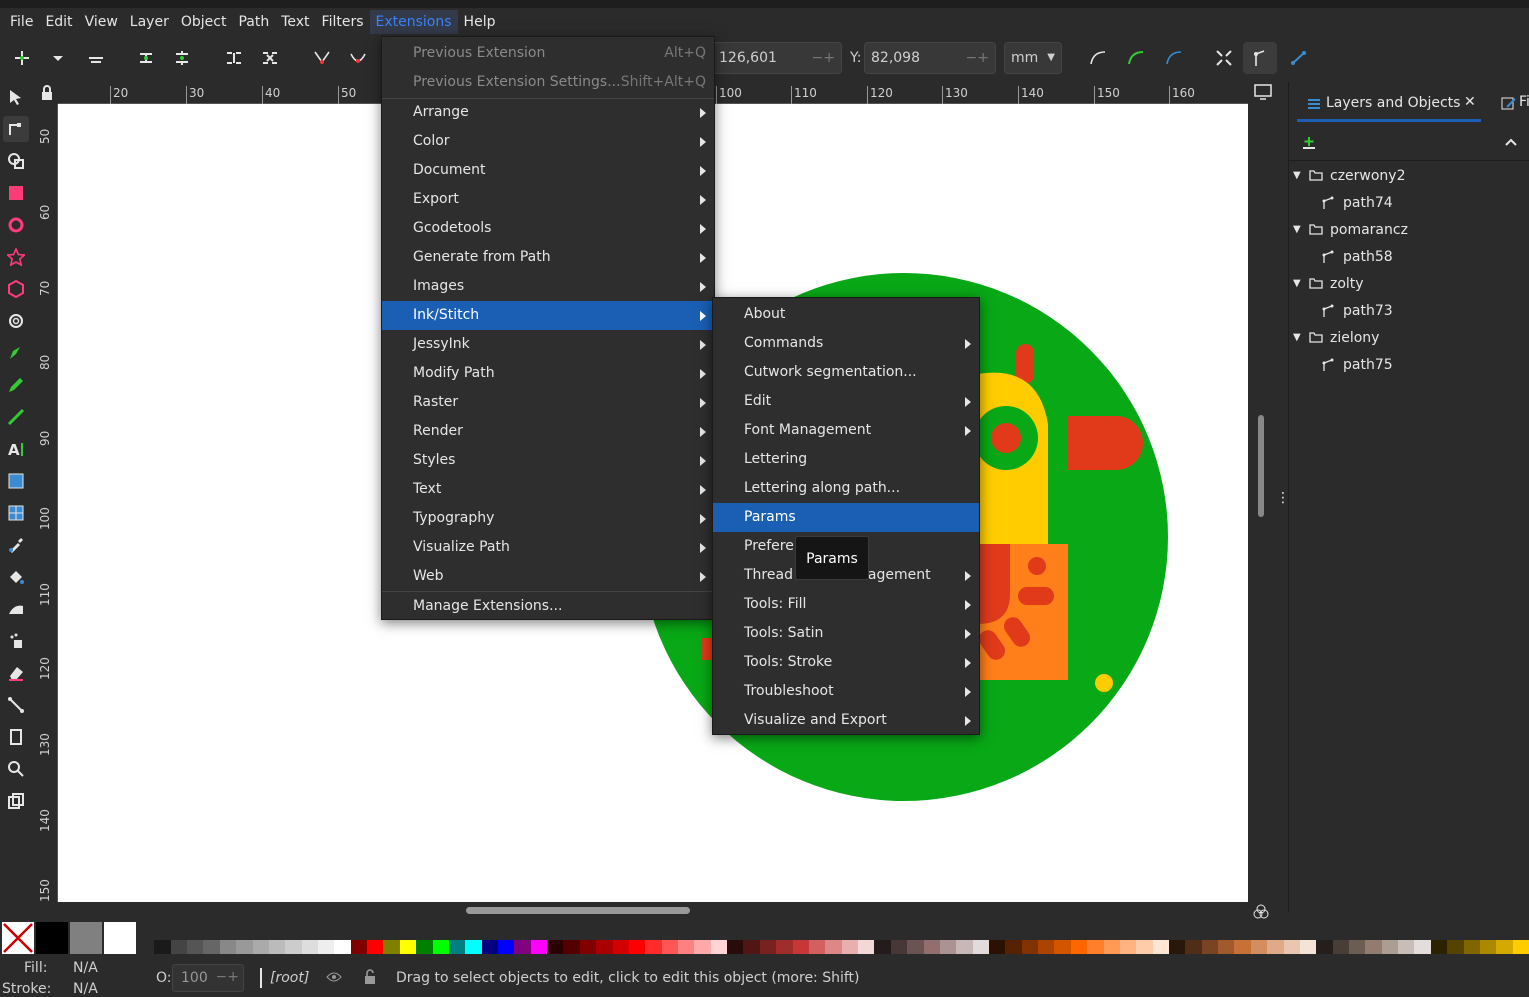 Image resolution: width=1529 pixels, height=997 pixels. Describe the element at coordinates (58, 22) in the screenshot. I see `menu-edit: Edit` at that location.